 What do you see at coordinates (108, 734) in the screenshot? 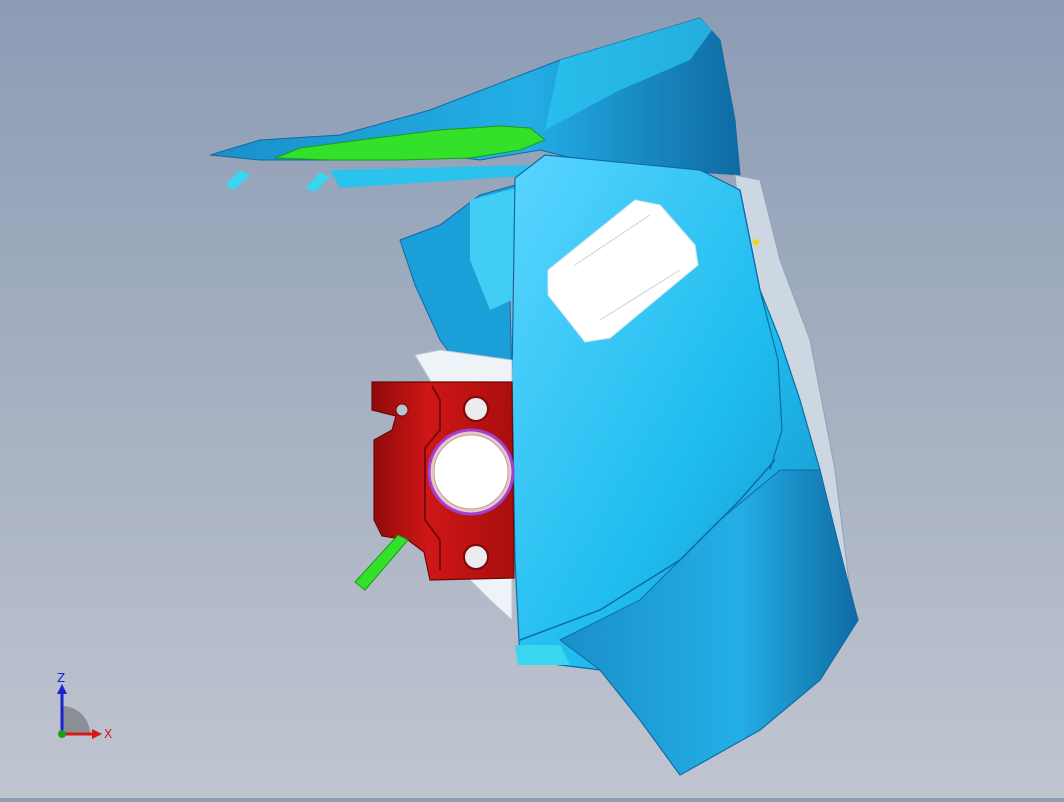
I see `x-axis-label: X` at bounding box center [108, 734].